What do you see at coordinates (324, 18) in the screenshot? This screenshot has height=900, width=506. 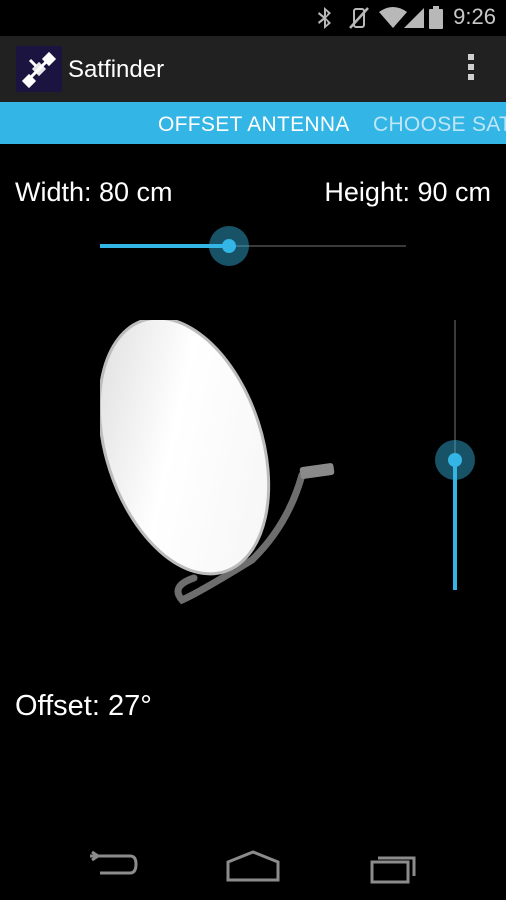 I see `bluetooth-icon` at bounding box center [324, 18].